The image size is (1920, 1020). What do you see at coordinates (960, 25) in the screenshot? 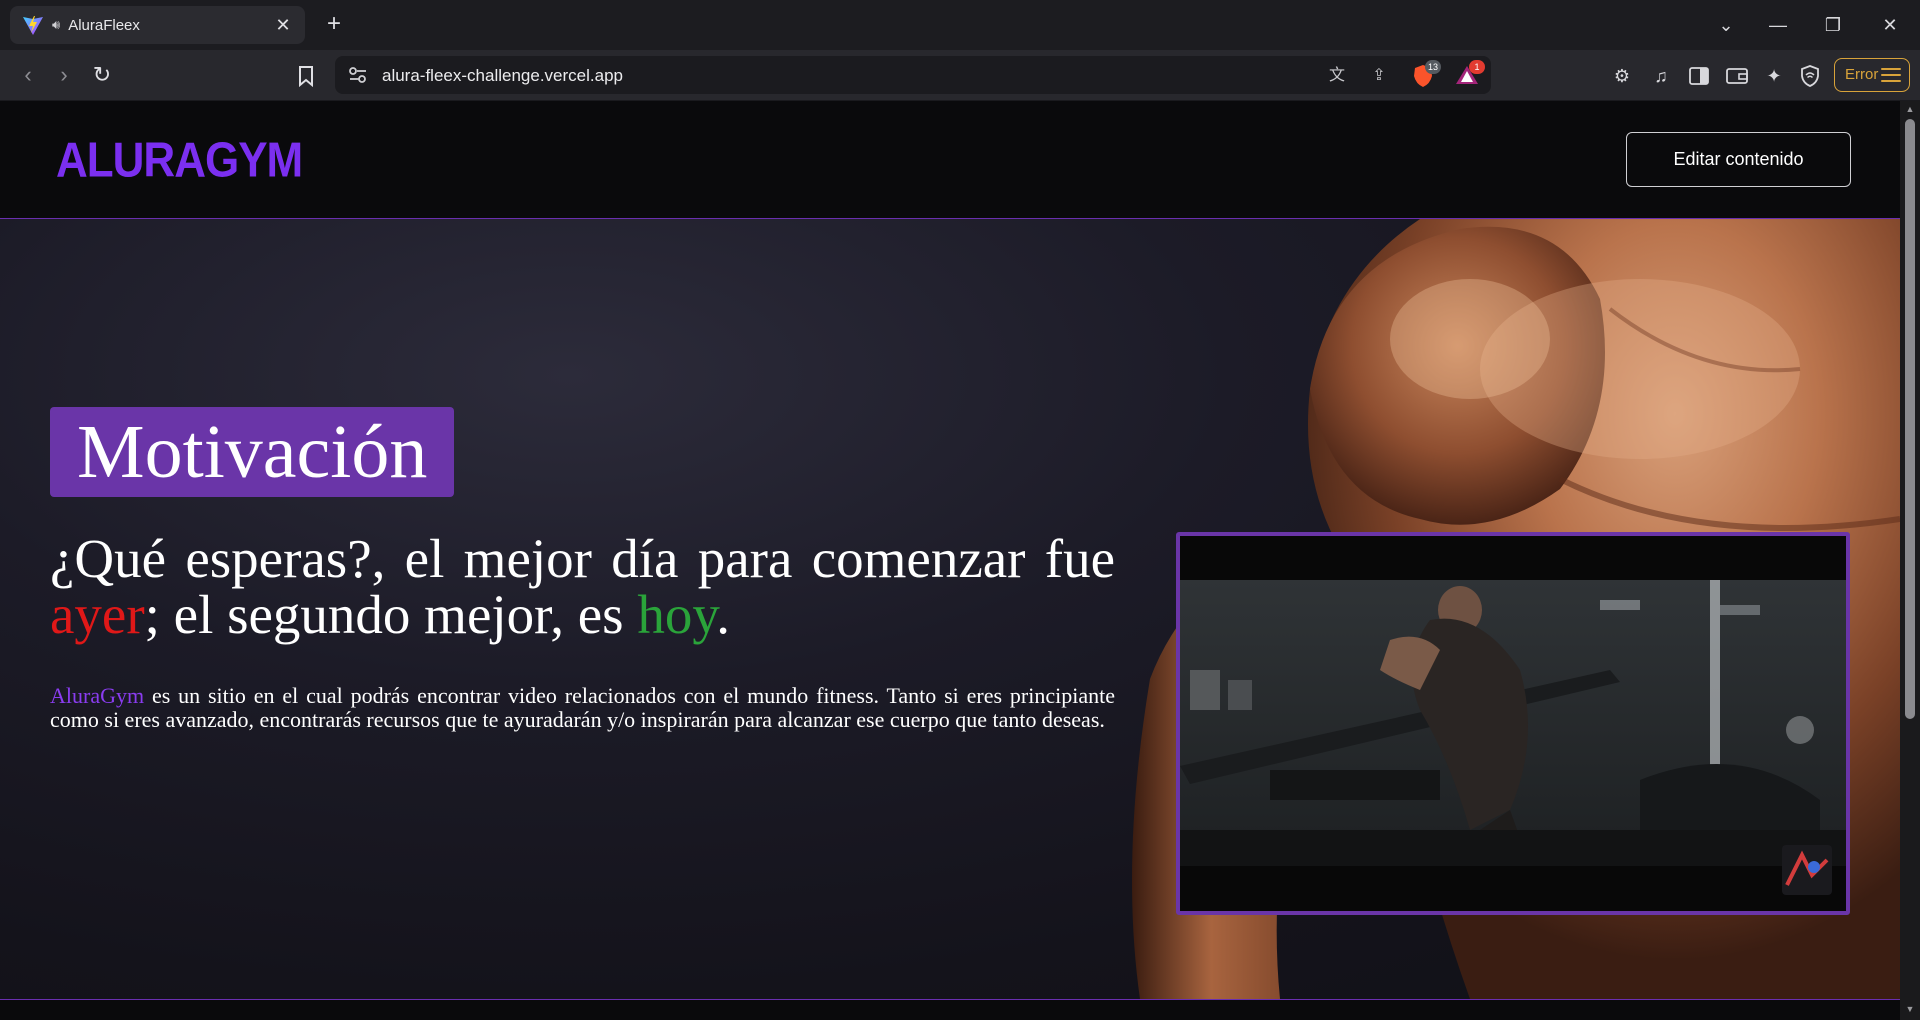
I see `browser-tab-strip: 🔊︎ AluraFleex ✕ + ⌄ — ❐ ✕` at bounding box center [960, 25].